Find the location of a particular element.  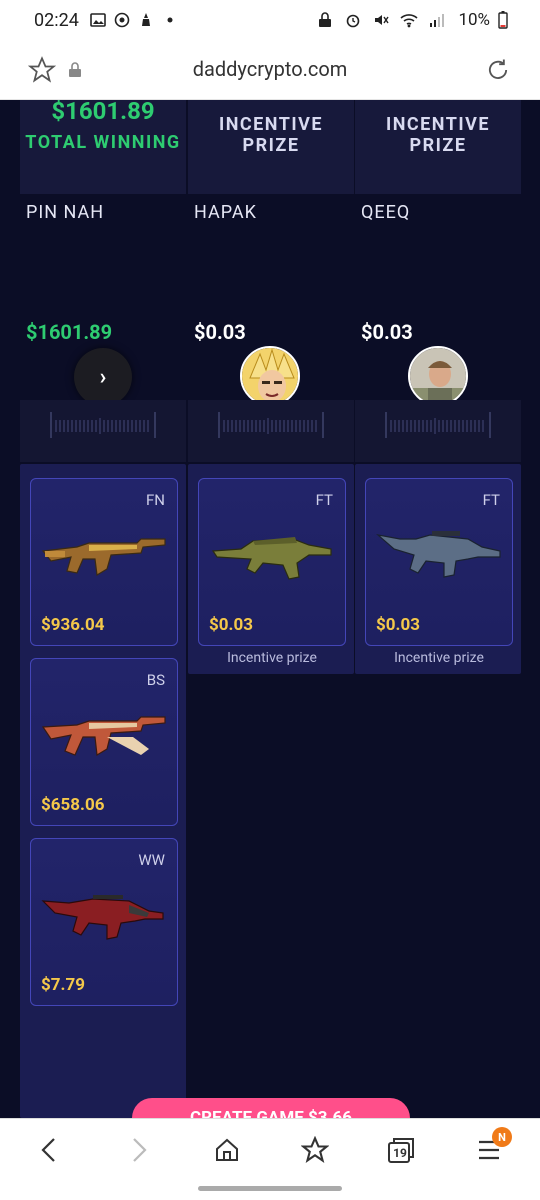

mute-icon is located at coordinates (381, 20).